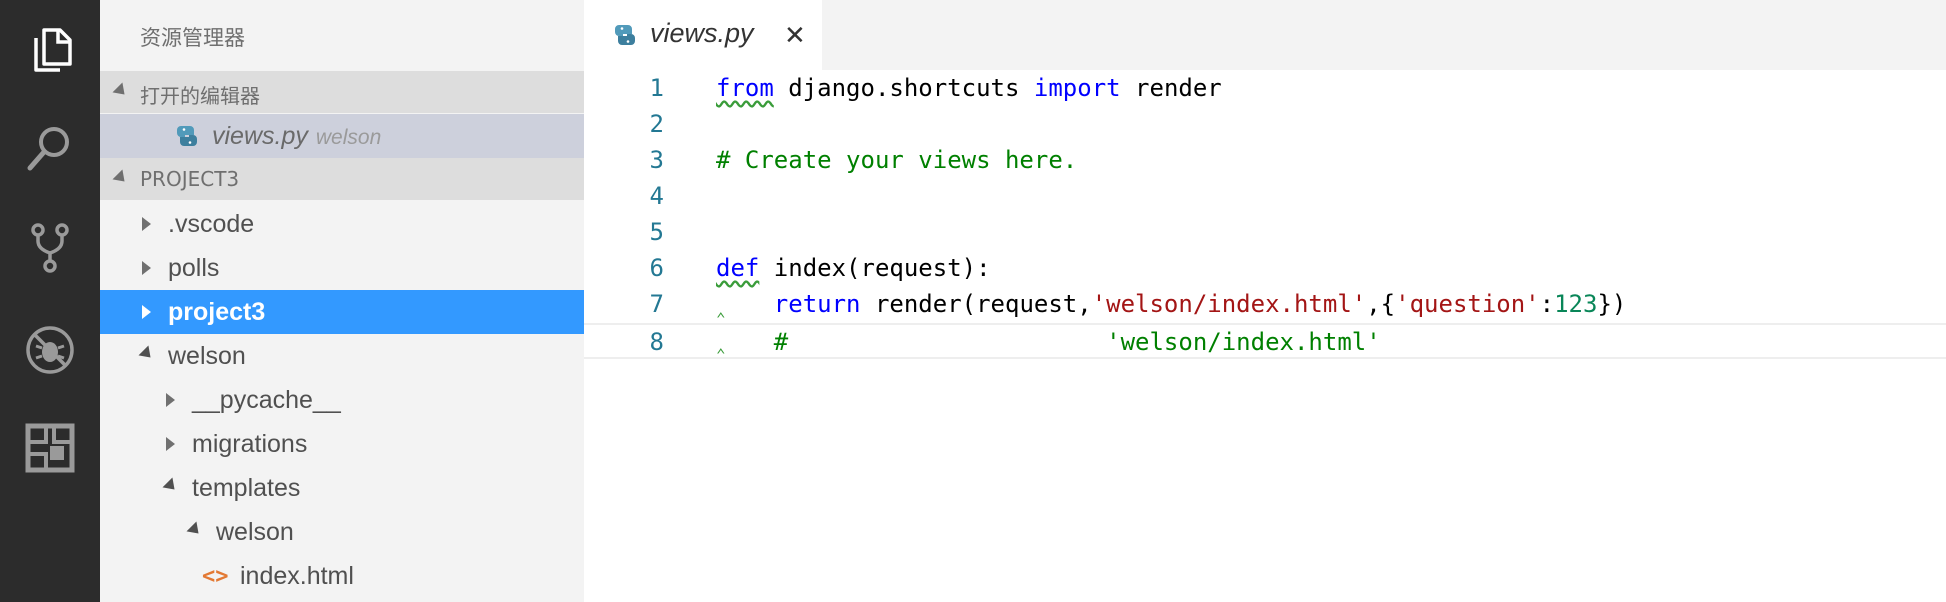 This screenshot has height=602, width=1946. I want to click on open-editor-description: welson, so click(348, 137).